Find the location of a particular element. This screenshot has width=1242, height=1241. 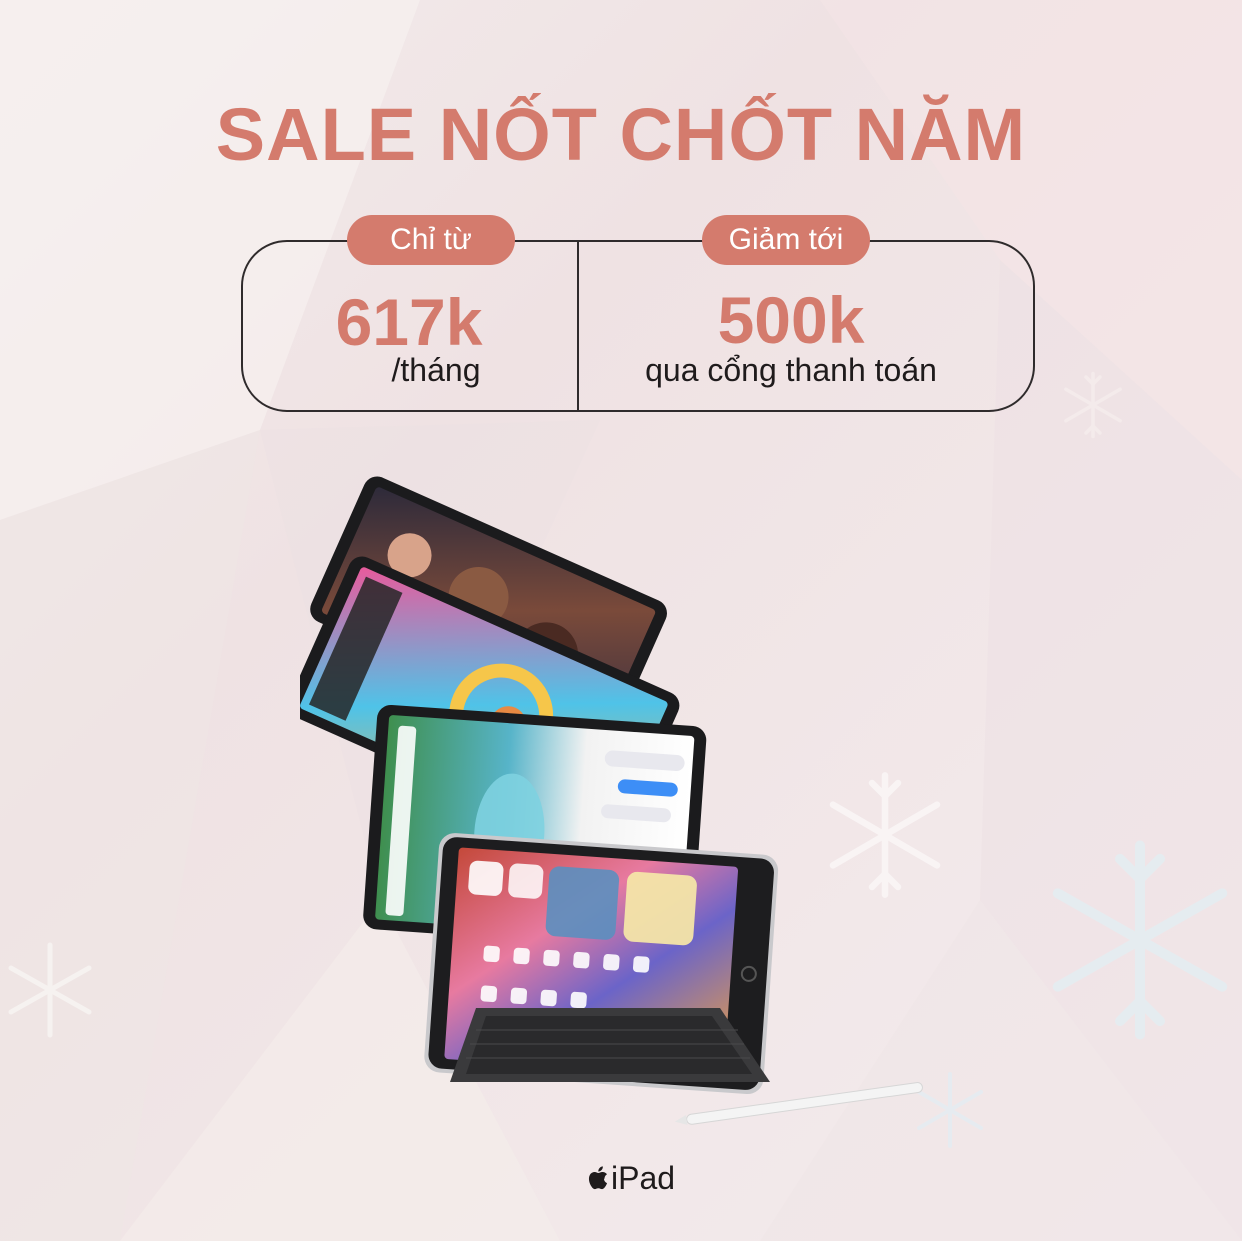

apple-logo-icon is located at coordinates (597, 1178).